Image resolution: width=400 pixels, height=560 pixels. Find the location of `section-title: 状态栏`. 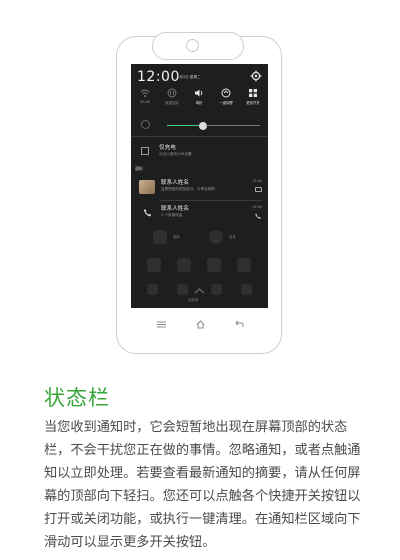

section-title: 状态栏 is located at coordinates (77, 398).